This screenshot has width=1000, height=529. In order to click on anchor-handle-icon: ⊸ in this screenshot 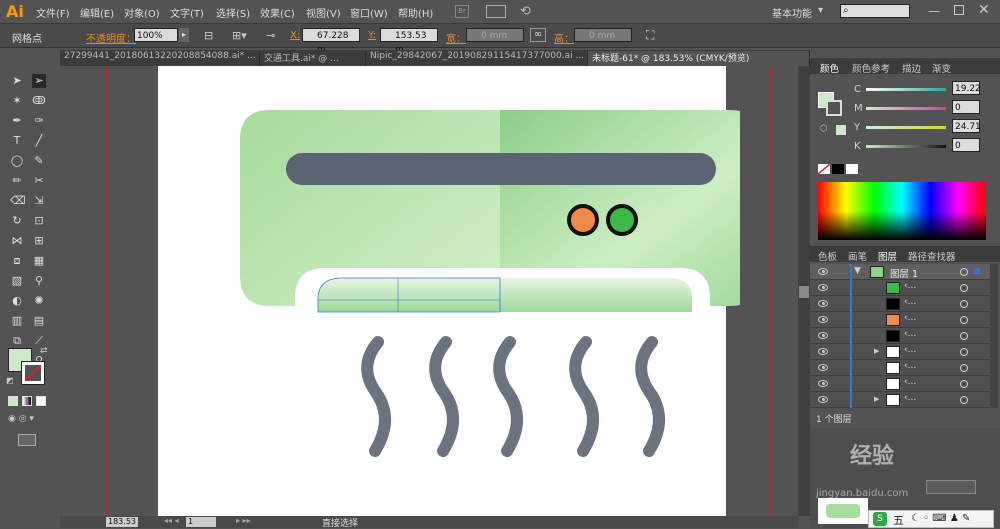, I will do `click(270, 35)`.